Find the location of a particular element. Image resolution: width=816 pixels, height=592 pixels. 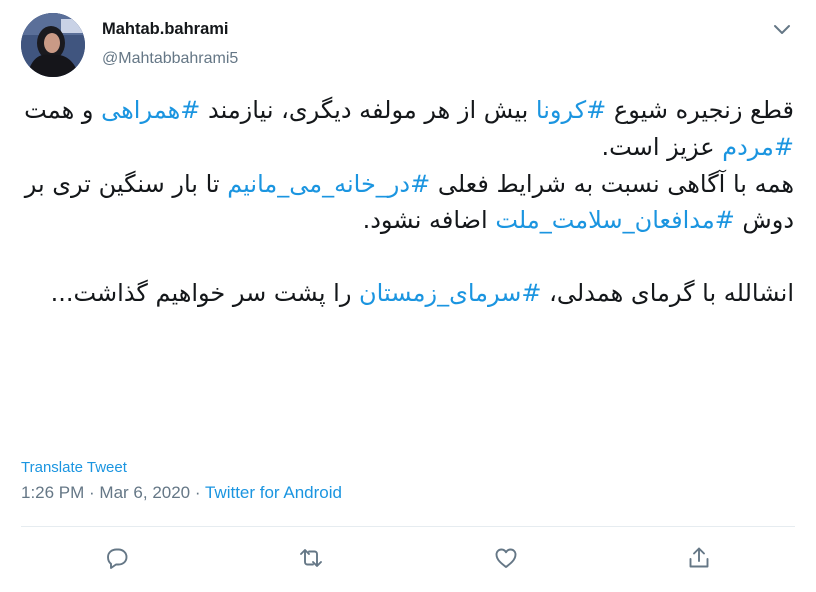

tweet-text-segment: انشالله با گرمای همدلی، is located at coordinates (667, 293).